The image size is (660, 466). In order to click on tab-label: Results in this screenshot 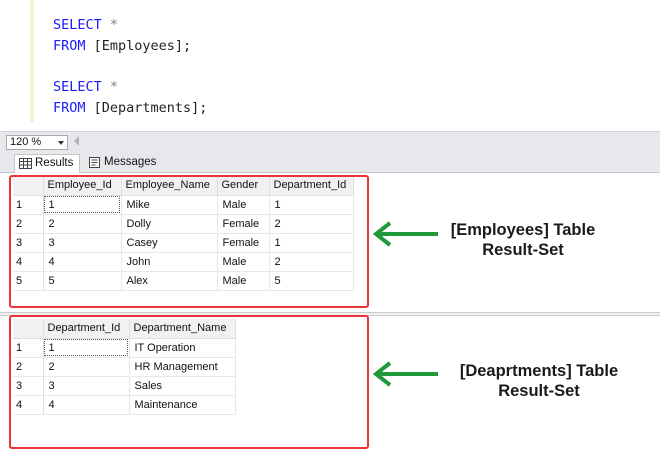, I will do `click(54, 163)`.